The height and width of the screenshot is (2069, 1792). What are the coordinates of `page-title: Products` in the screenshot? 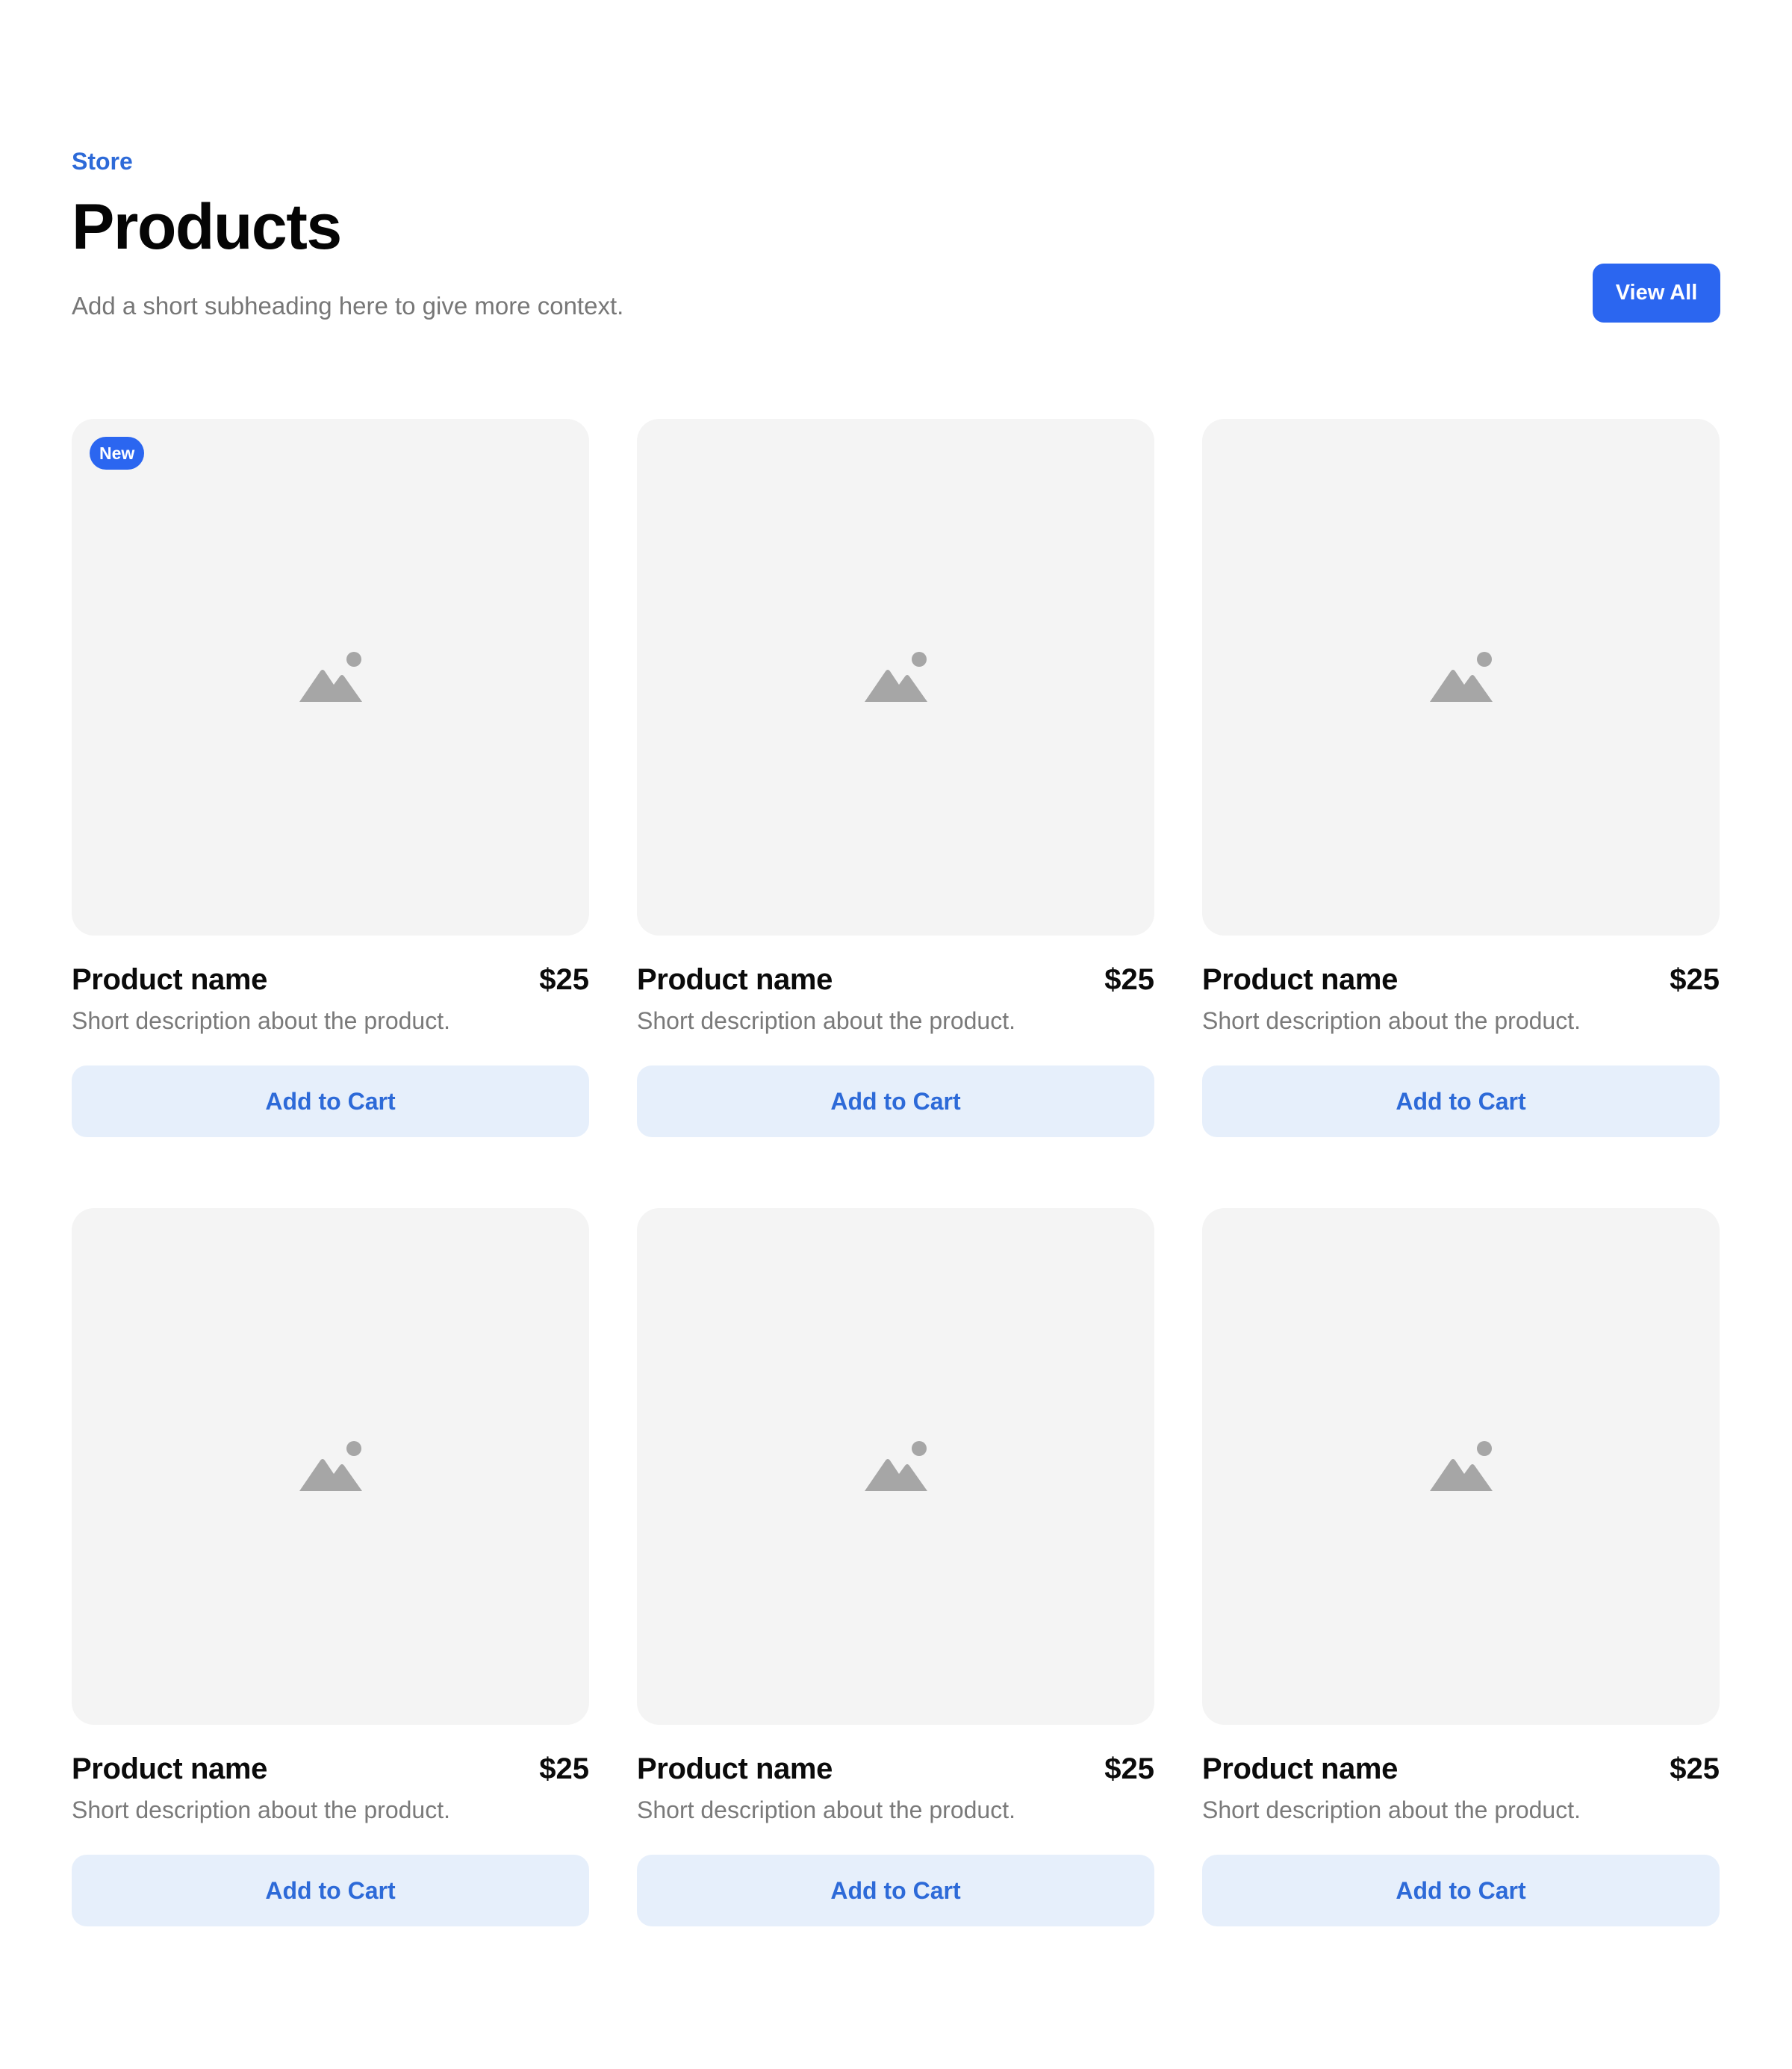 It's located at (207, 227).